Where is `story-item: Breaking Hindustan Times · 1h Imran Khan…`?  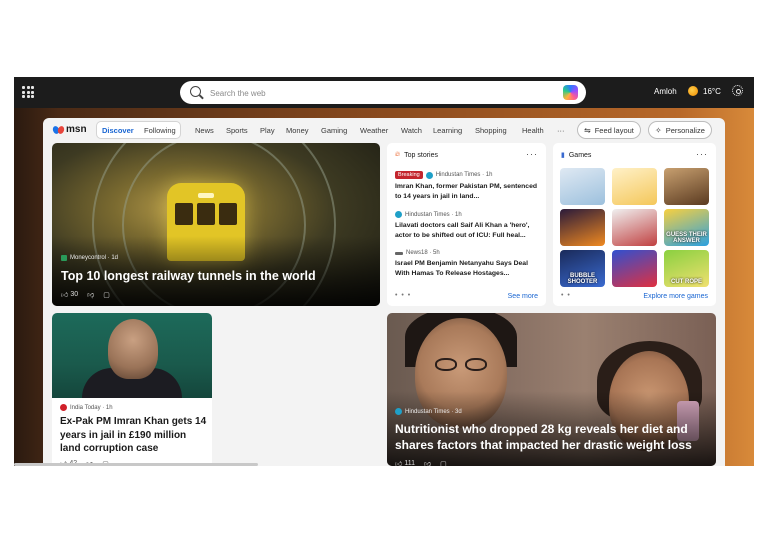 story-item: Breaking Hindustan Times · 1h Imran Khan… is located at coordinates (468, 186).